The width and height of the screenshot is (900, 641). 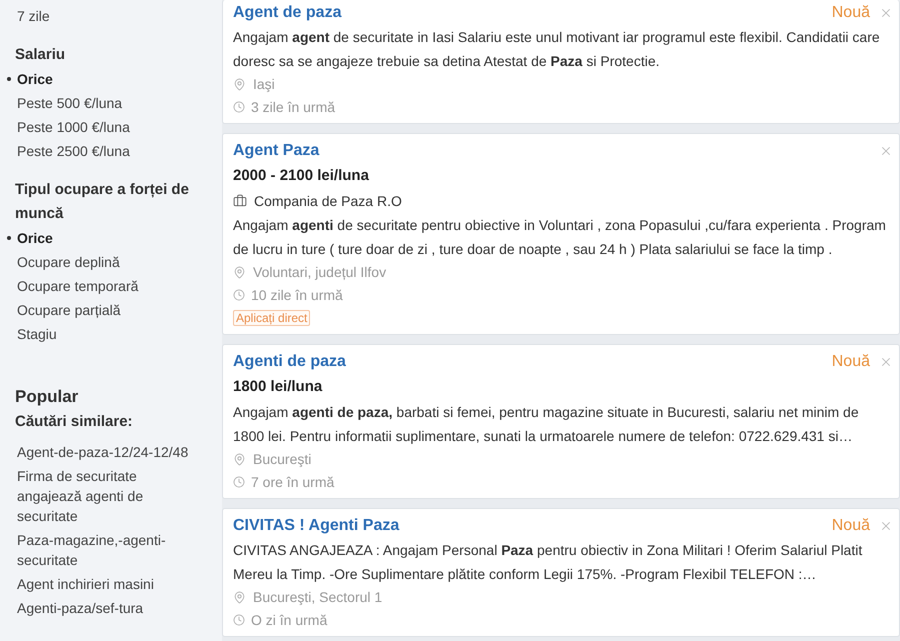 What do you see at coordinates (319, 272) in the screenshot?
I see `job-location: Voluntari, județul Ilfov` at bounding box center [319, 272].